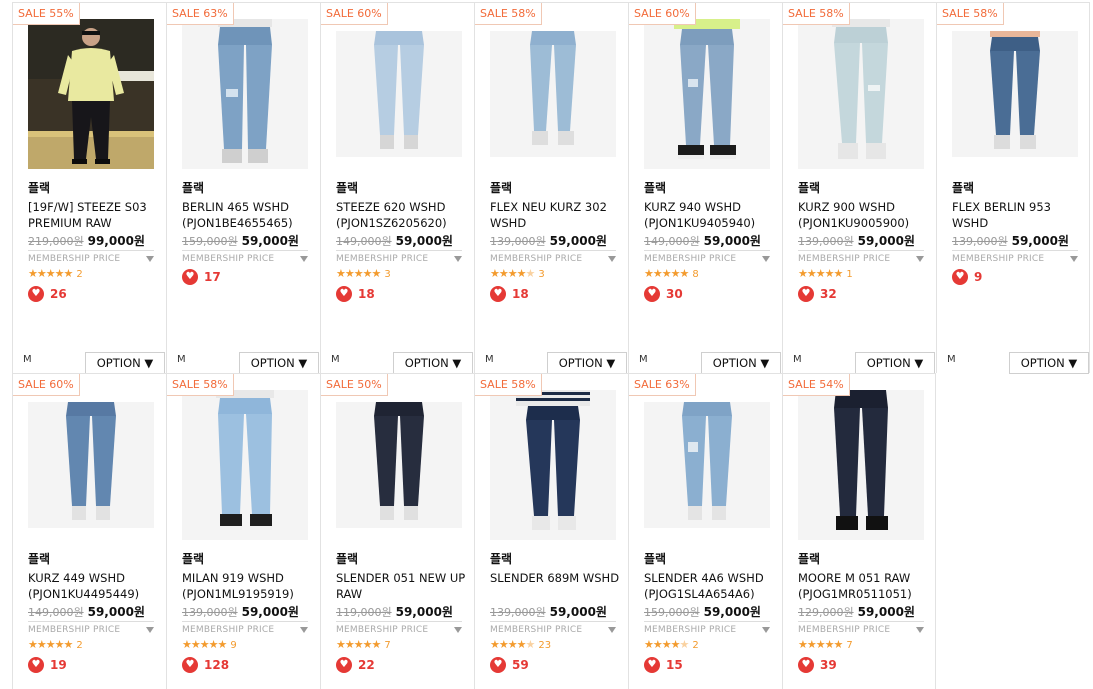  I want to click on product-name: KURZ 449 WSHD (PJON1KU4495449), so click(95, 586).